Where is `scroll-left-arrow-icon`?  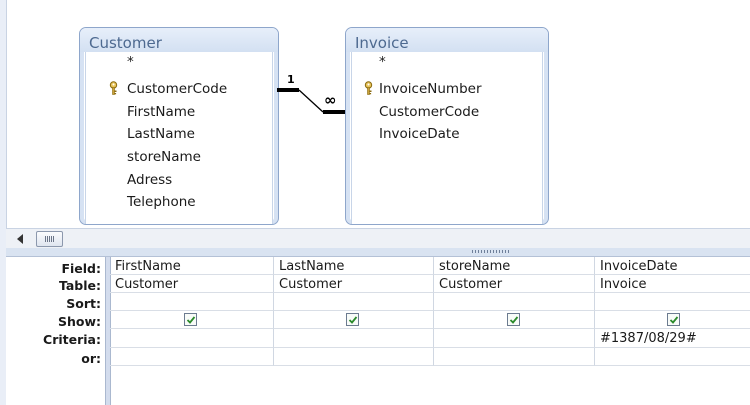
scroll-left-arrow-icon is located at coordinates (20, 239).